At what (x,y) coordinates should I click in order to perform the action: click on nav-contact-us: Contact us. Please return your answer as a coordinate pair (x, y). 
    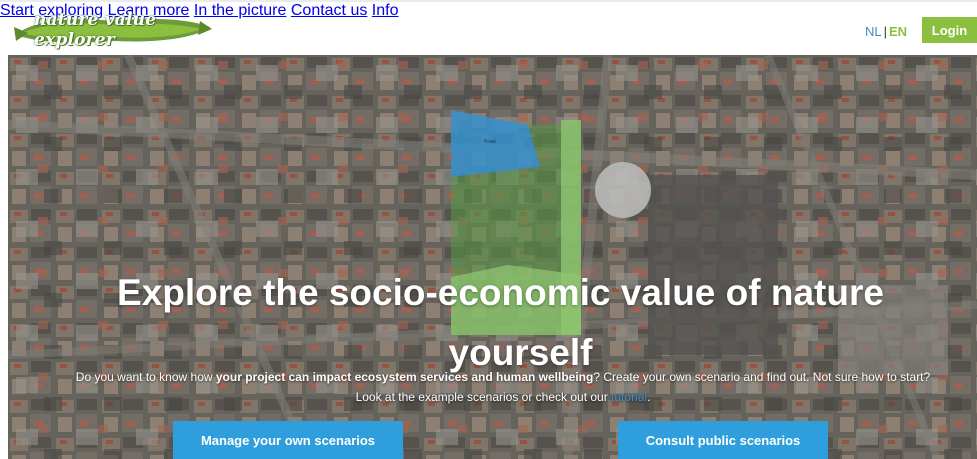
    Looking at the image, I should click on (329, 10).